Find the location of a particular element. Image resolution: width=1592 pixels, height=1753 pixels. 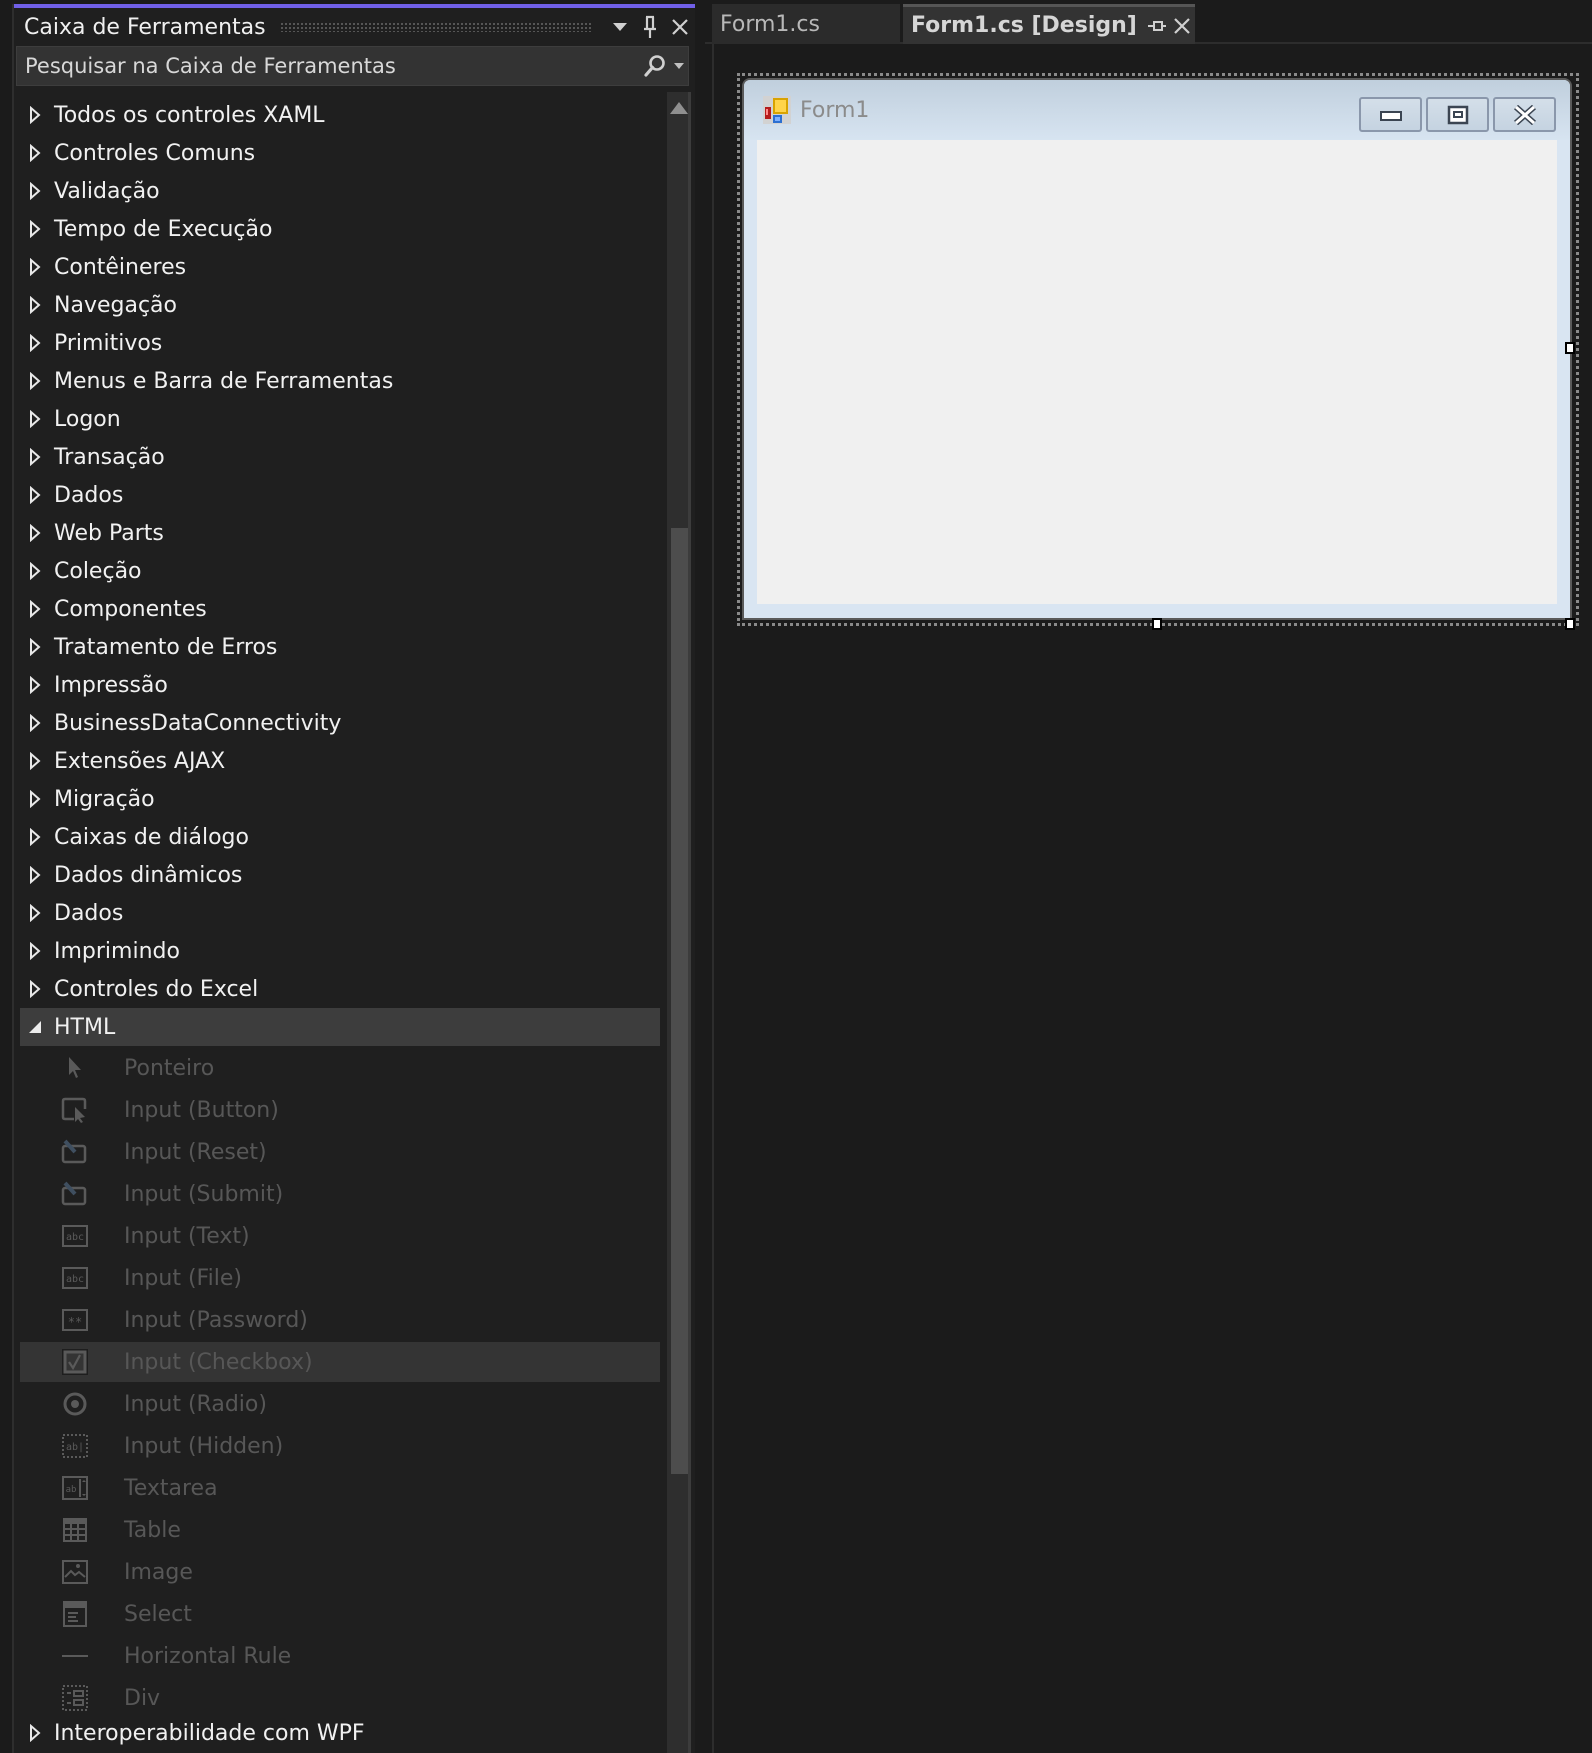

toolbox-item: Div is located at coordinates (340, 1698).